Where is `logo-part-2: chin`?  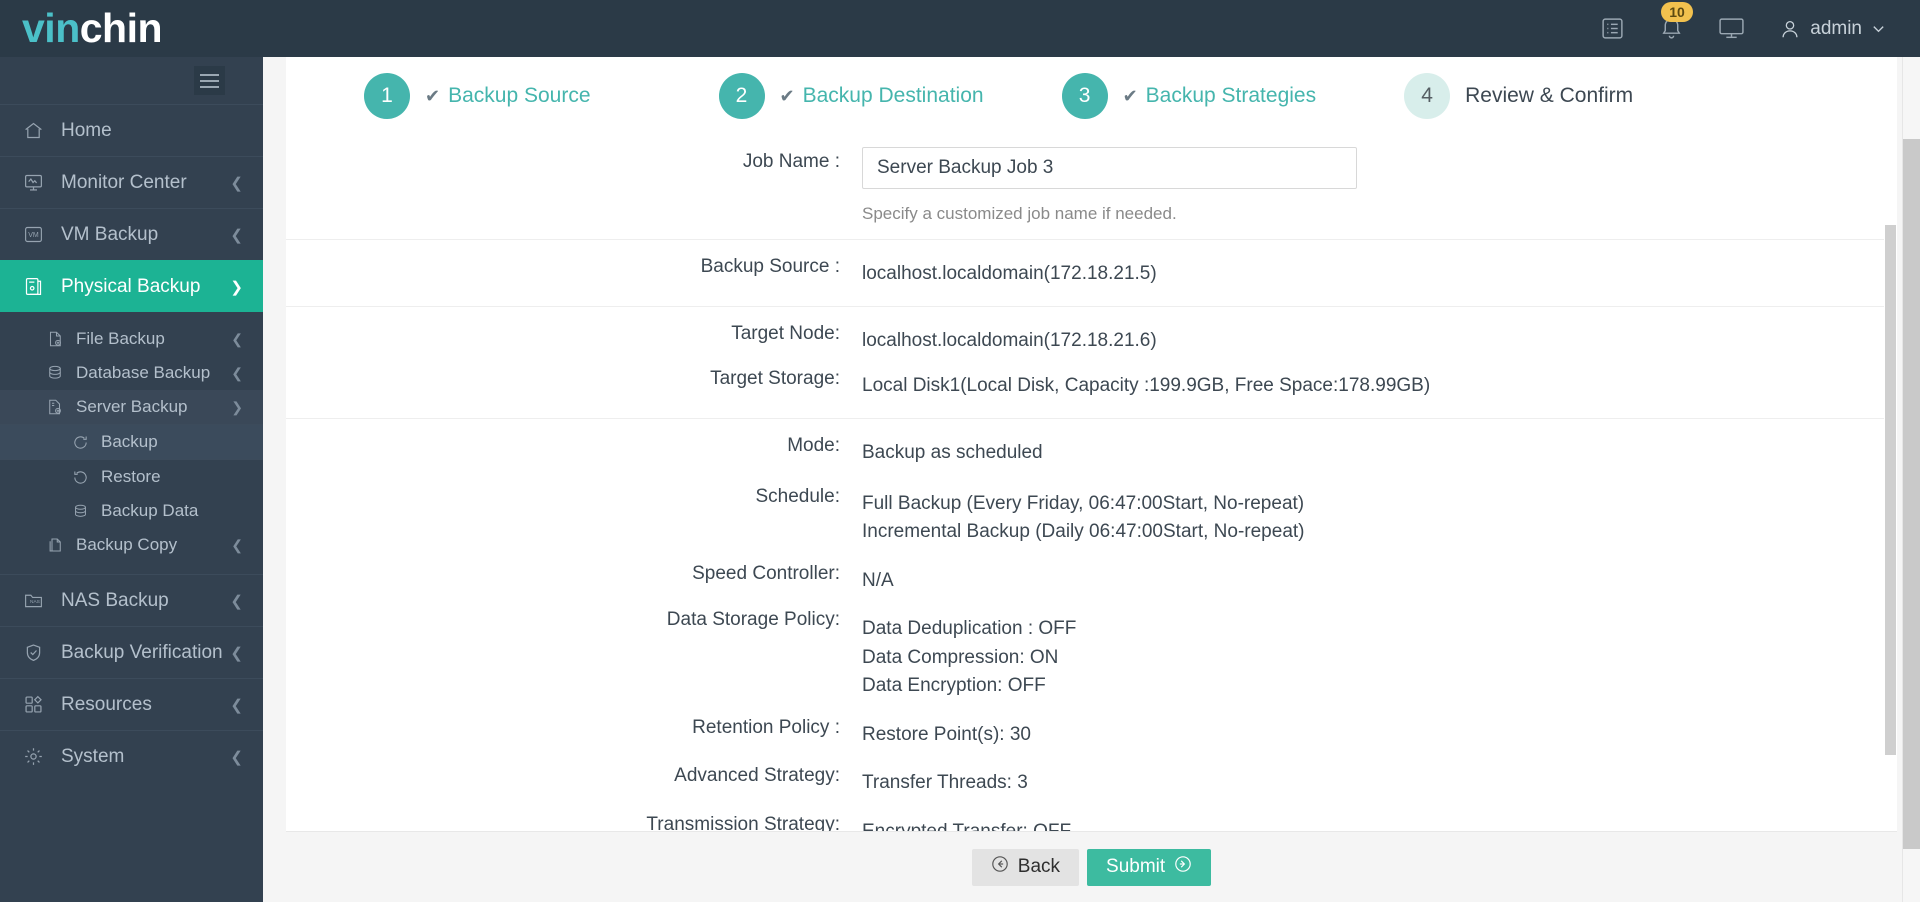
logo-part-2: chin is located at coordinates (121, 28).